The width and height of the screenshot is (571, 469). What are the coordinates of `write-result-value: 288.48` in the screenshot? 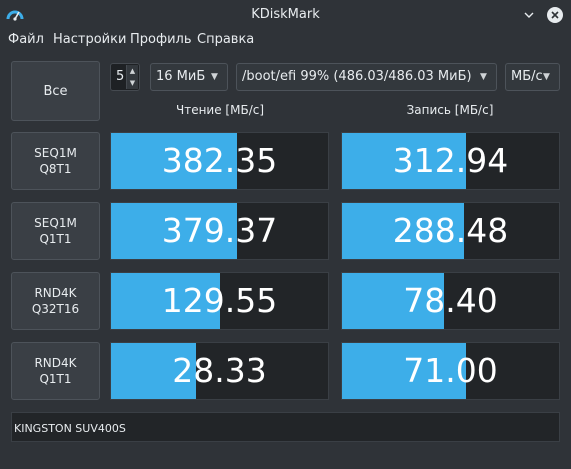 It's located at (450, 230).